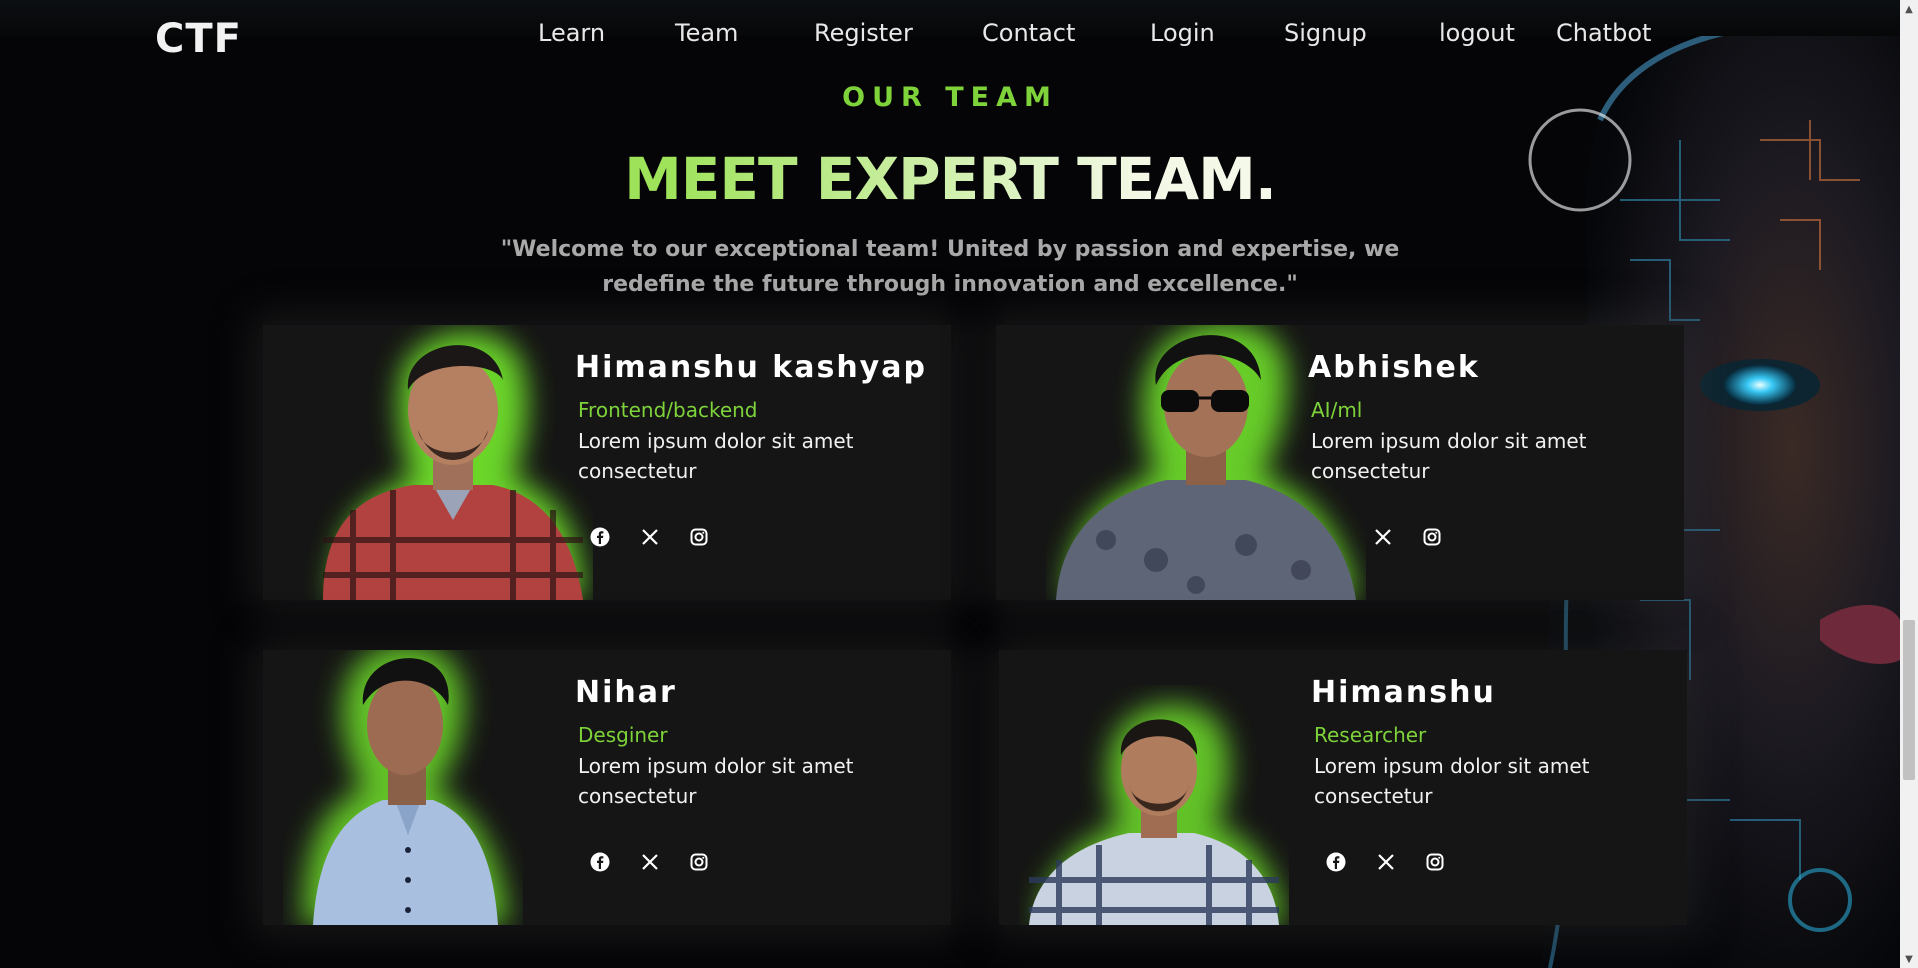 Image resolution: width=1918 pixels, height=968 pixels. Describe the element at coordinates (1909, 959) in the screenshot. I see `scroll-down-arrow-icon: ▼` at that location.